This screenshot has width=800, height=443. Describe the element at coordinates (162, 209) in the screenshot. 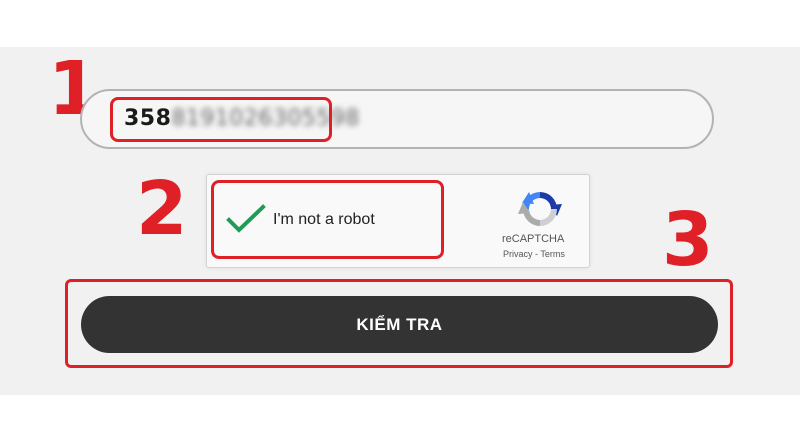

I see `step-number-2: 2` at that location.